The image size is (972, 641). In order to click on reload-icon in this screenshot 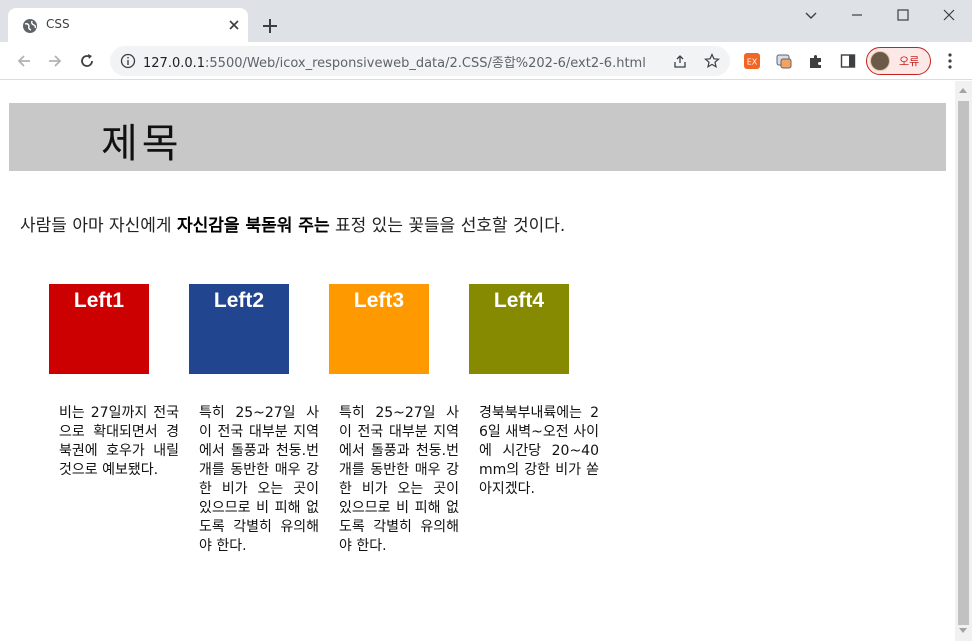, I will do `click(87, 61)`.